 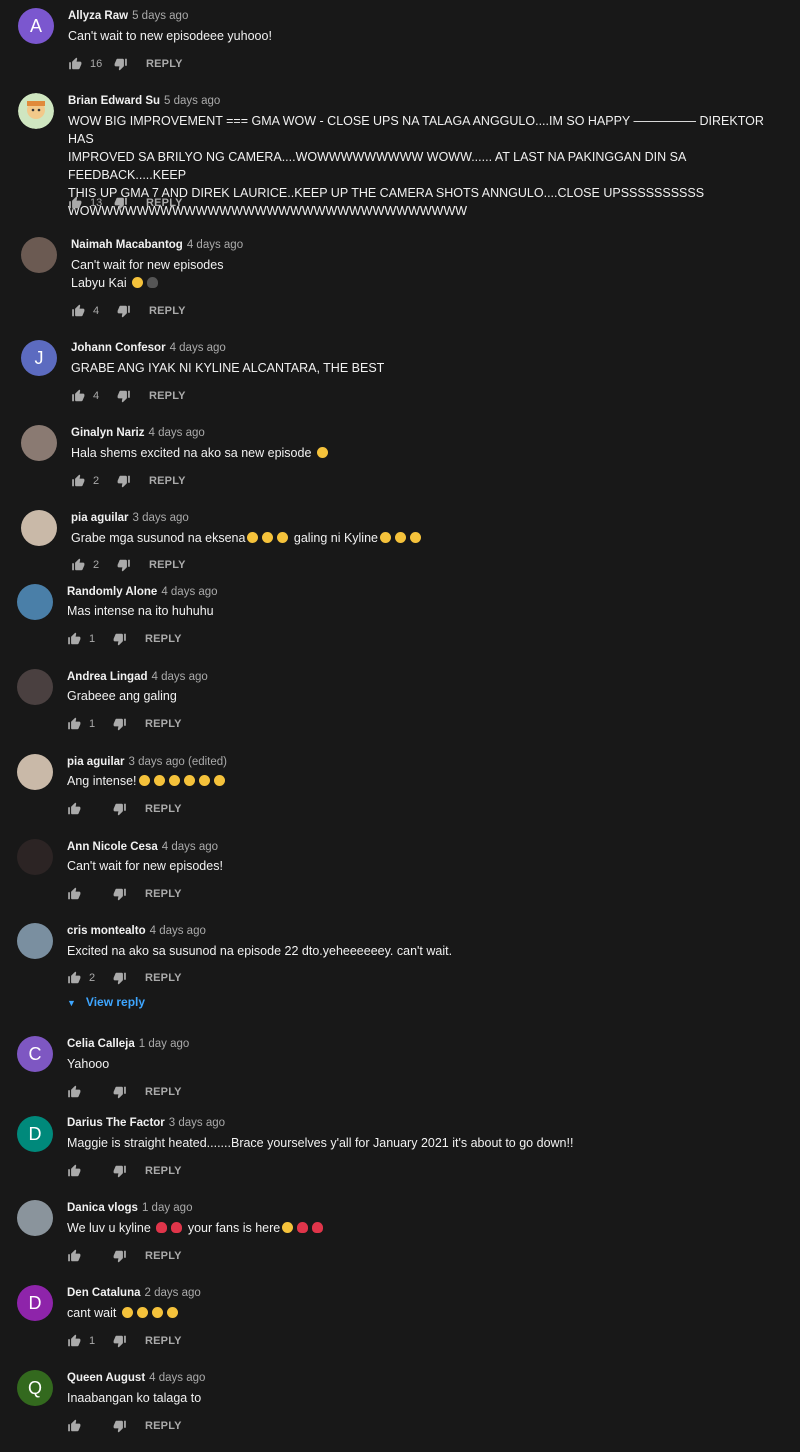 I want to click on author-name: Allyza Raw, so click(x=98, y=16).